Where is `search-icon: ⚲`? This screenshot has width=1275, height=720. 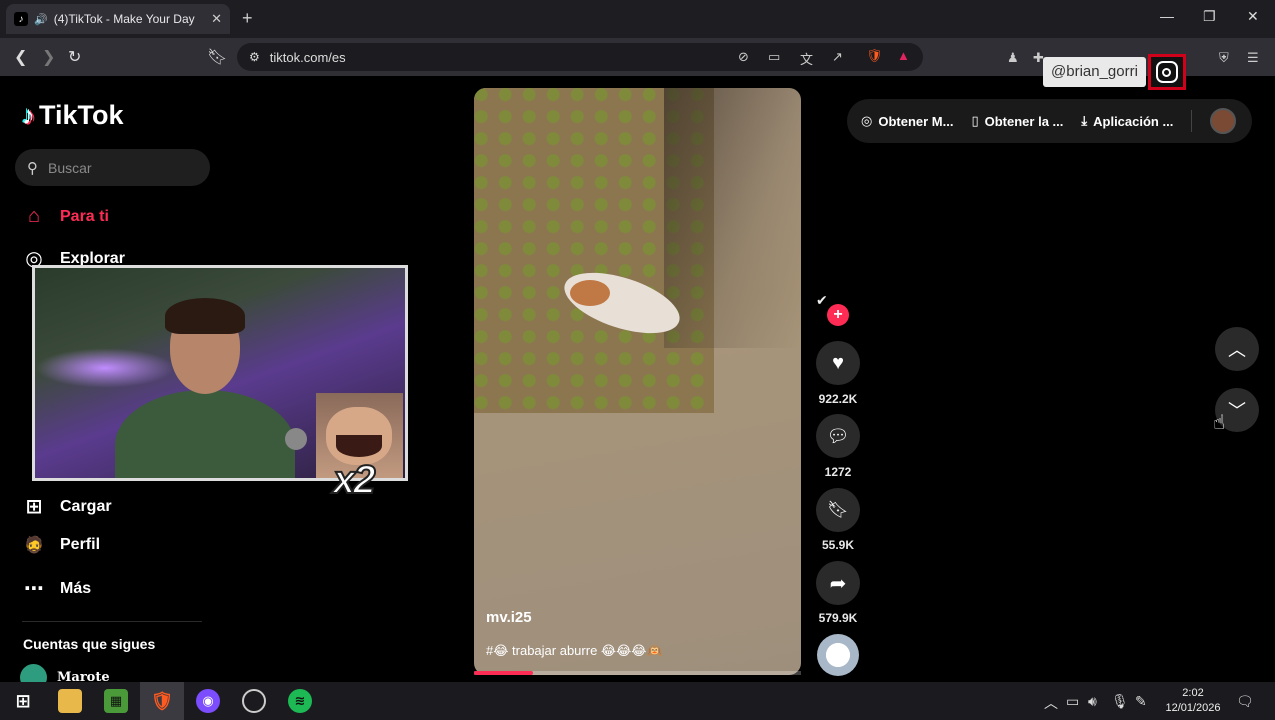
search-icon: ⚲ is located at coordinates (32, 168).